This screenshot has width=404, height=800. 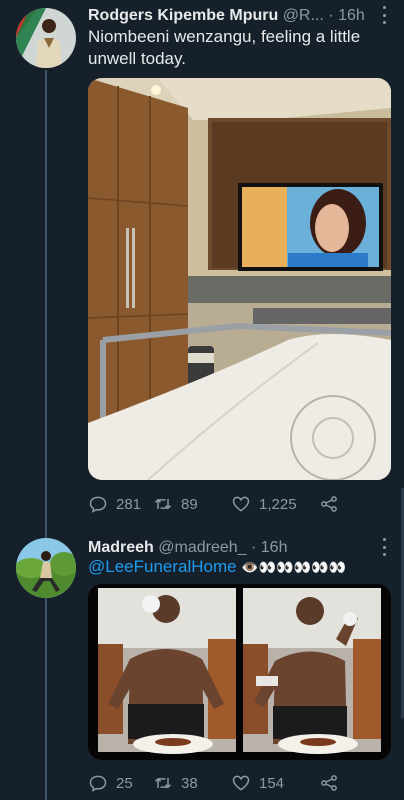 I want to click on like-count: 154, so click(x=272, y=783).